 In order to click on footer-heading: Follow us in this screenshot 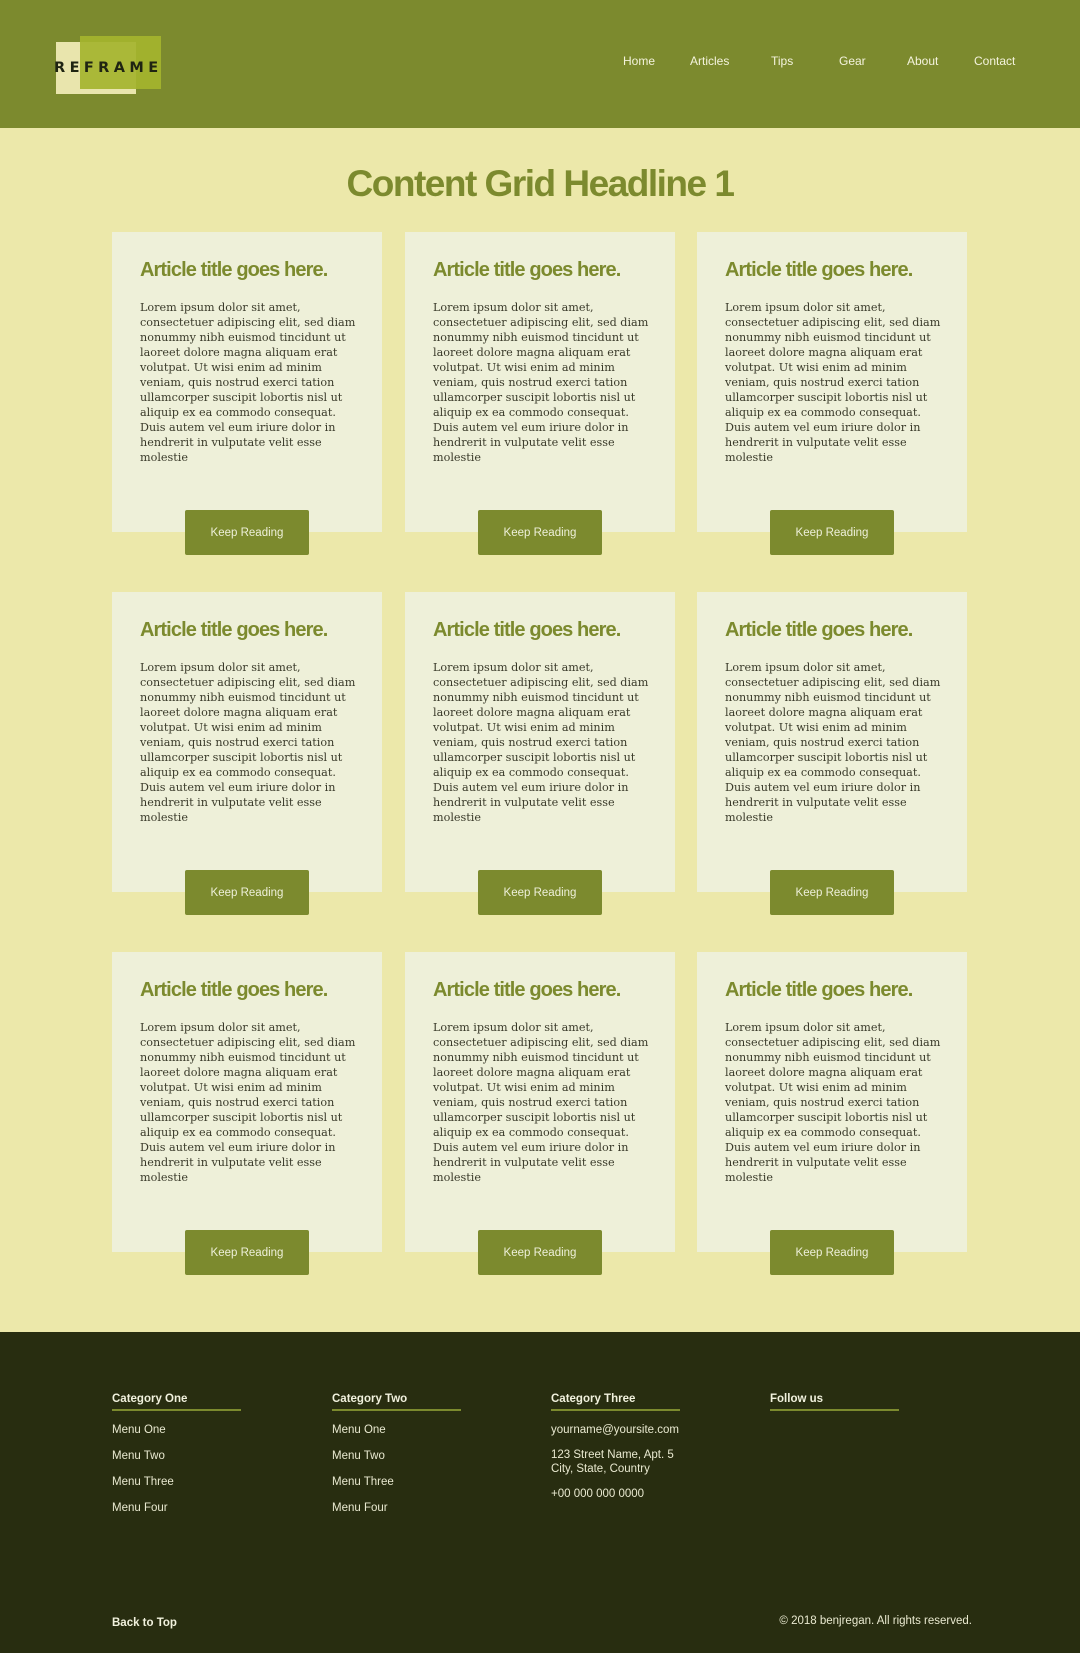, I will do `click(834, 1402)`.